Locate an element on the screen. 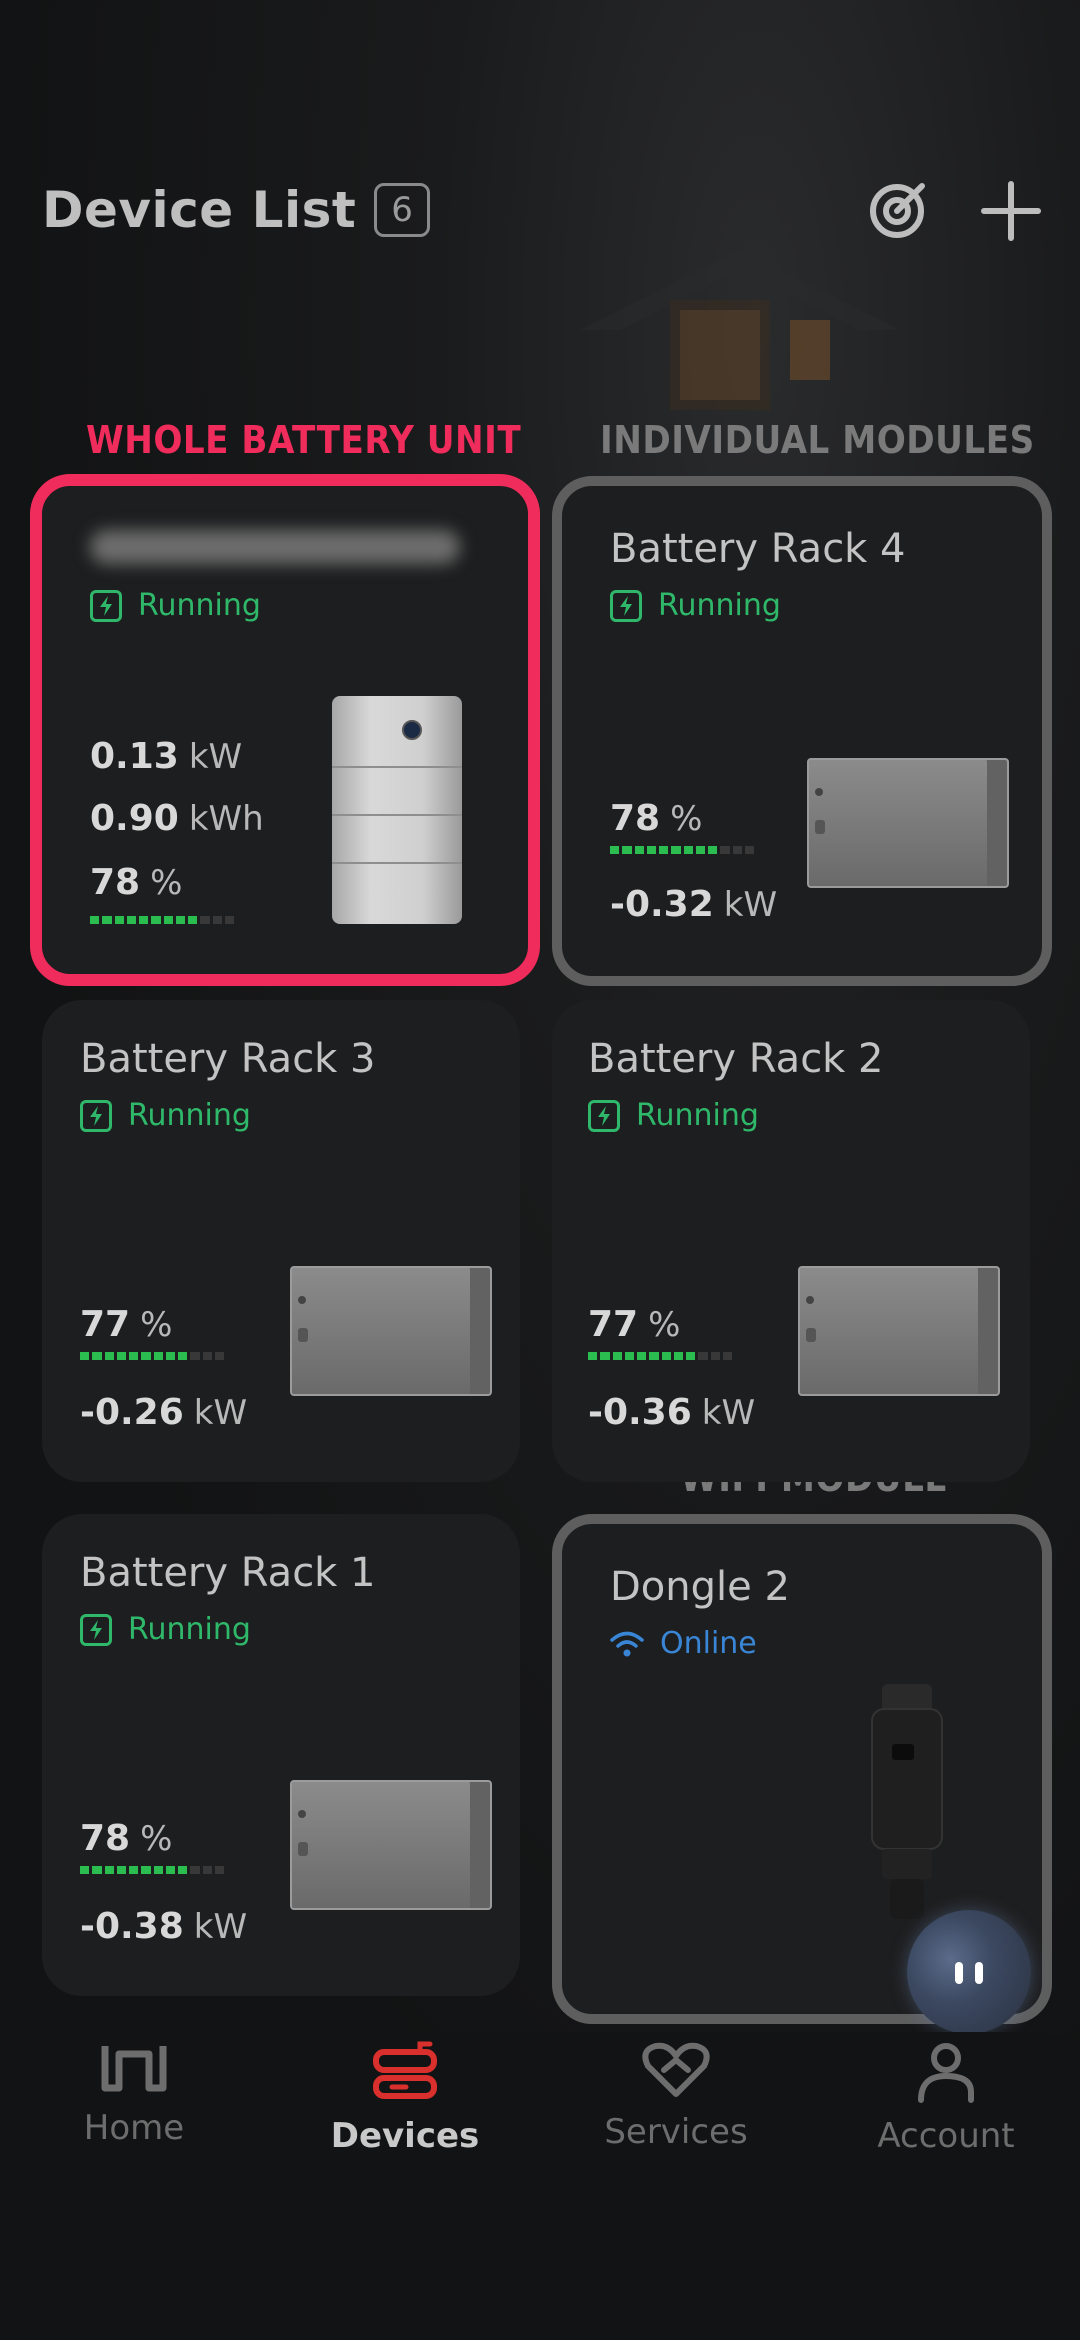 The height and width of the screenshot is (2340, 1080). soc-number: 77 is located at coordinates (105, 1324).